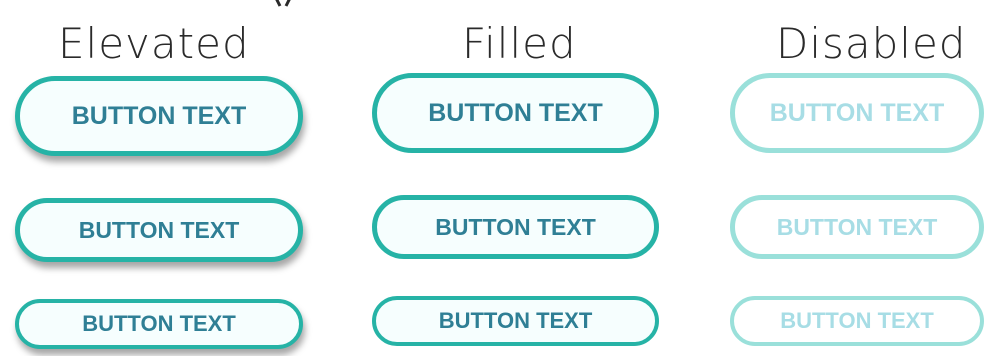 The width and height of the screenshot is (1005, 356). Describe the element at coordinates (857, 227) in the screenshot. I see `disabled-medium-button: BUTTON TEXT` at that location.